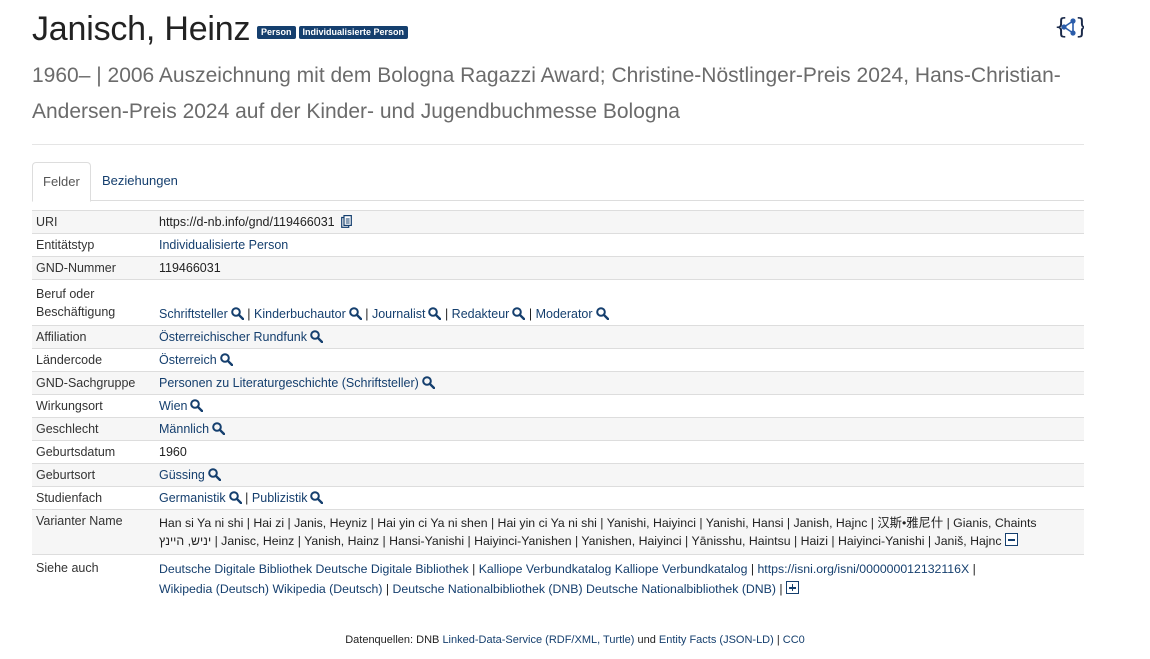  I want to click on field-label: Geburtsdatum, so click(93, 452).